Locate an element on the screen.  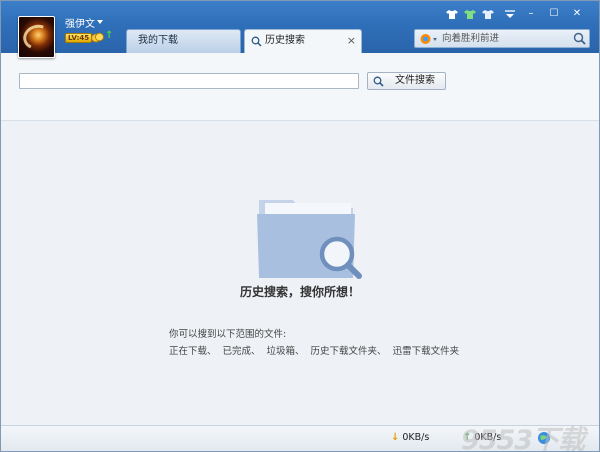
file-search-button: 文件搜索 is located at coordinates (406, 81).